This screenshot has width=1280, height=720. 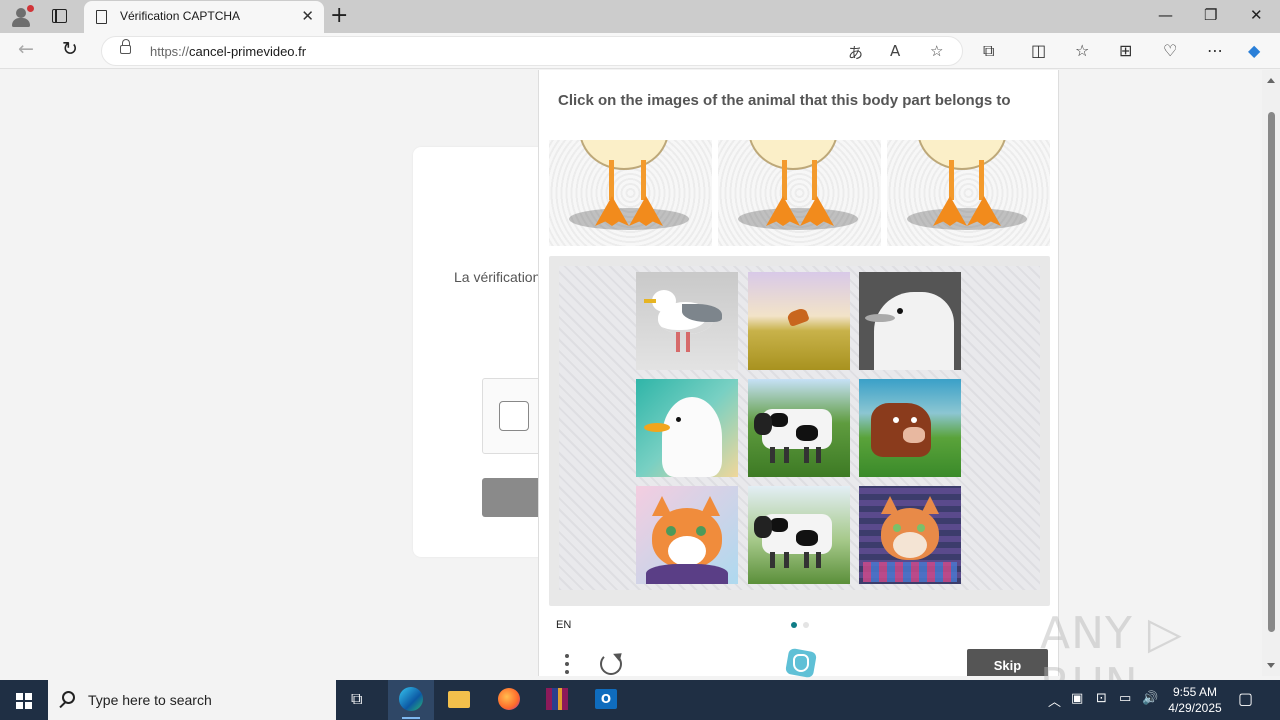 What do you see at coordinates (1101, 698) in the screenshot?
I see `tray-app-icon: ⊡` at bounding box center [1101, 698].